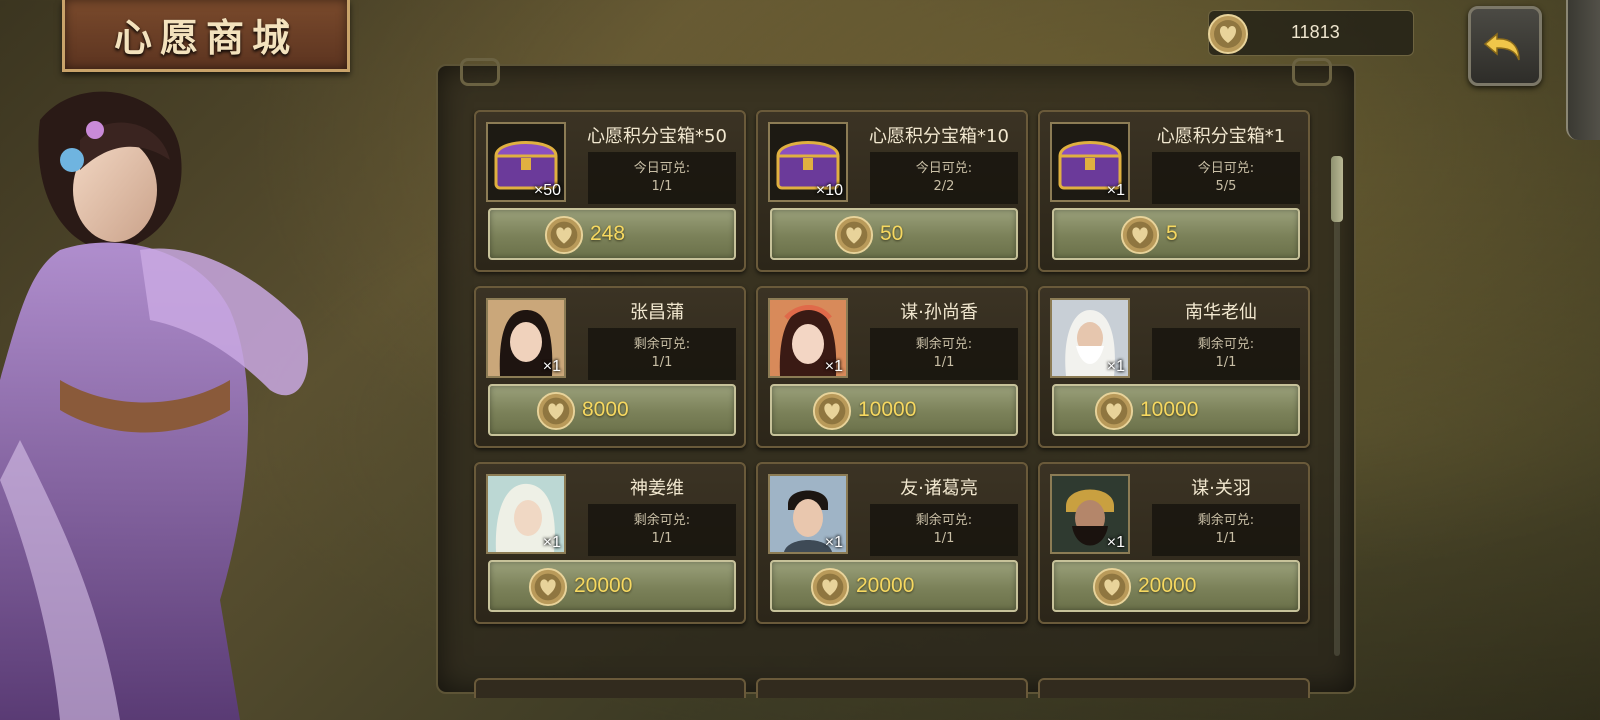  I want to click on item-name: 谋·孙尚香, so click(939, 312).